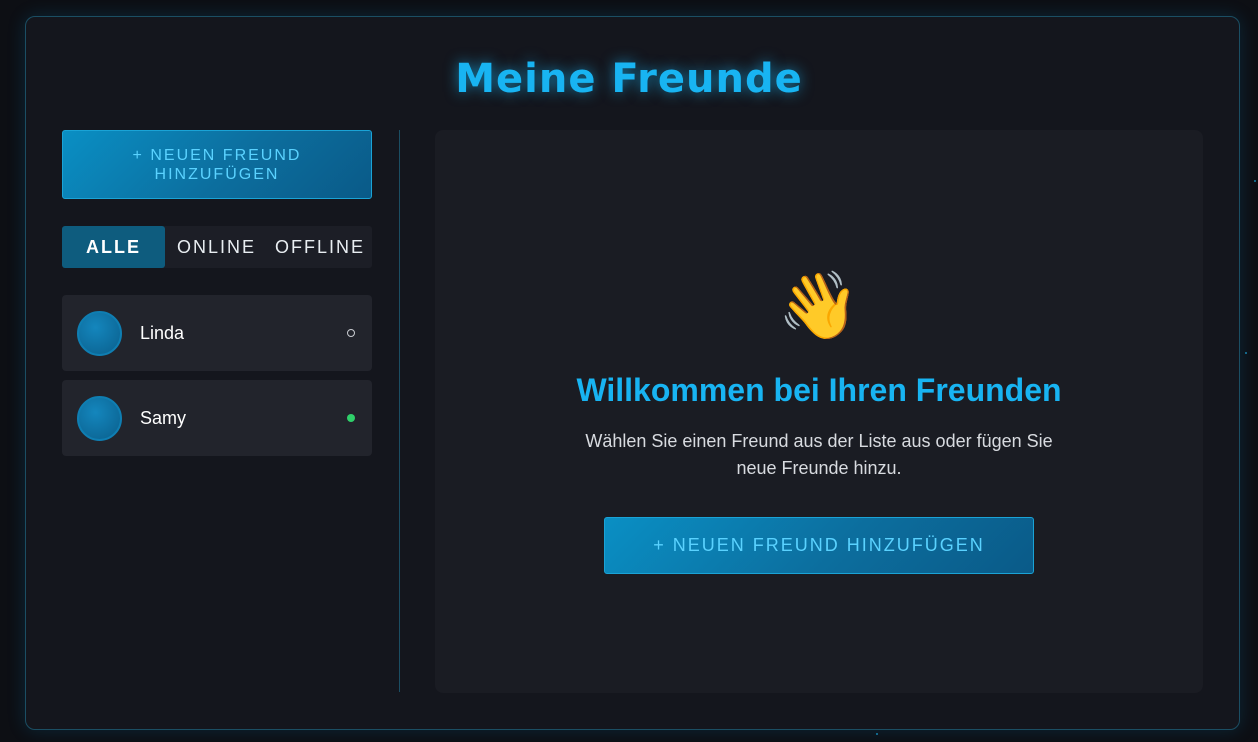  I want to click on add-friend-button-main: + NEUEN FREUND HINZUFÜGEN, so click(819, 545).